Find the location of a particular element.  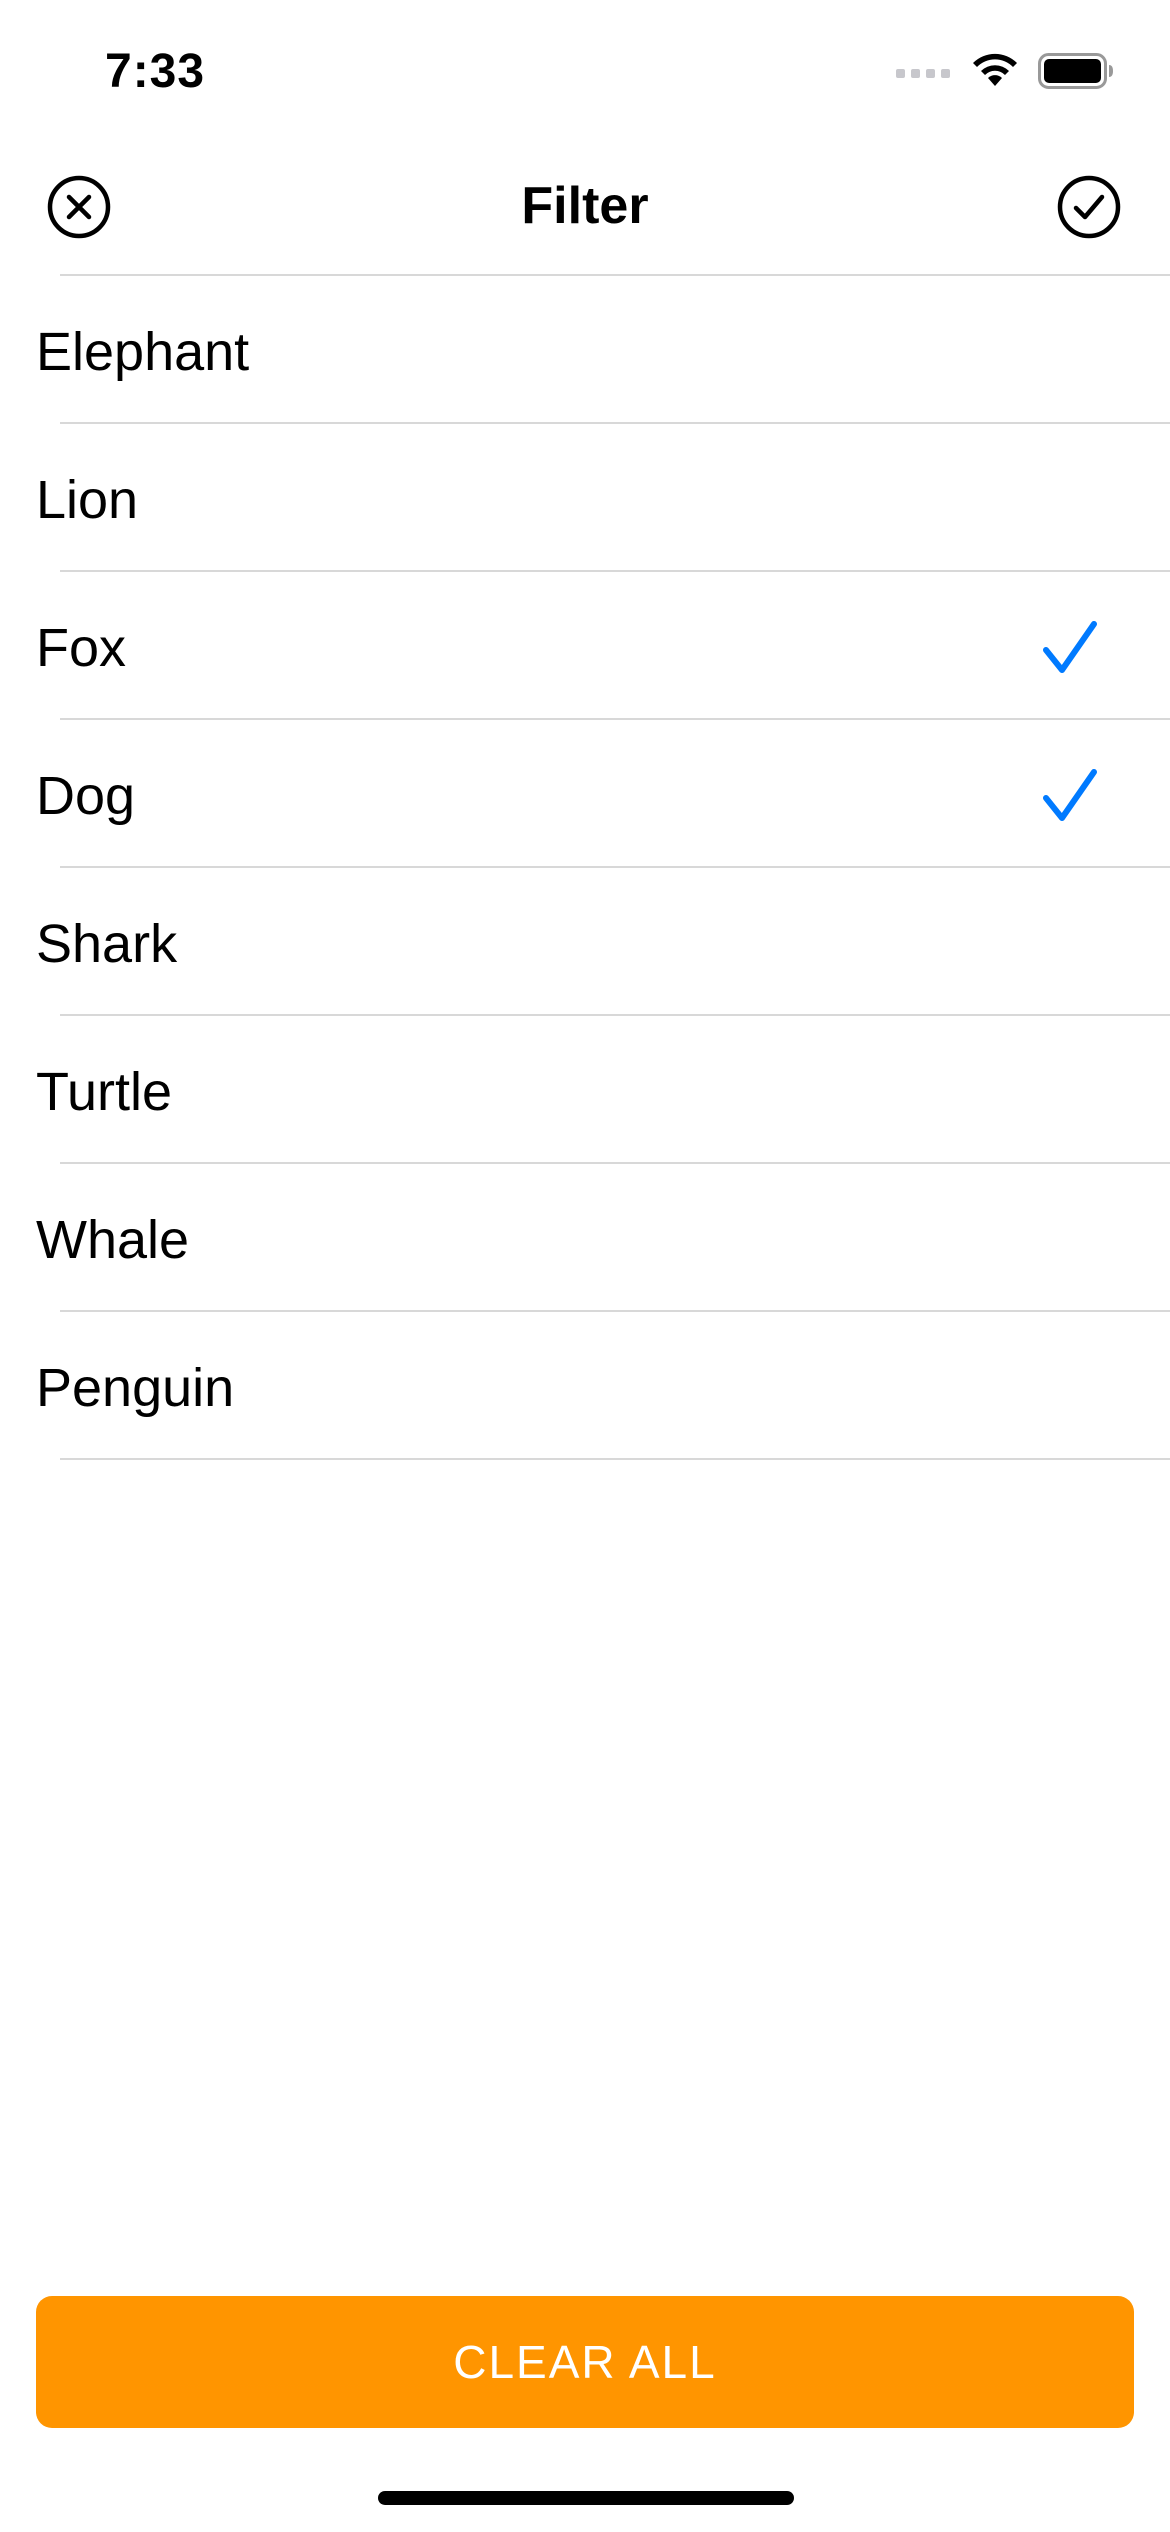

status-bar: 7:33 is located at coordinates (585, 70).